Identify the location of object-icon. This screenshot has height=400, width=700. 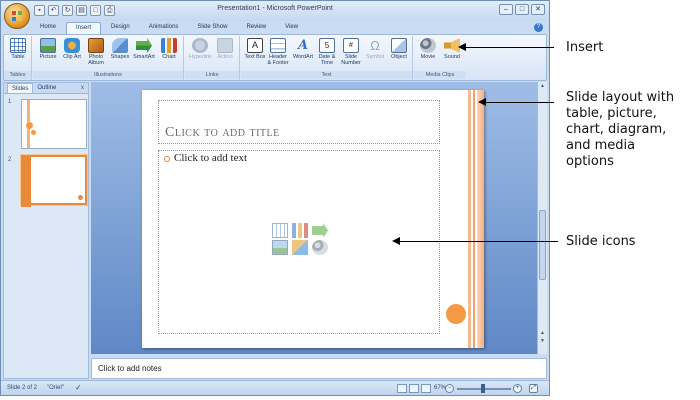
(399, 45).